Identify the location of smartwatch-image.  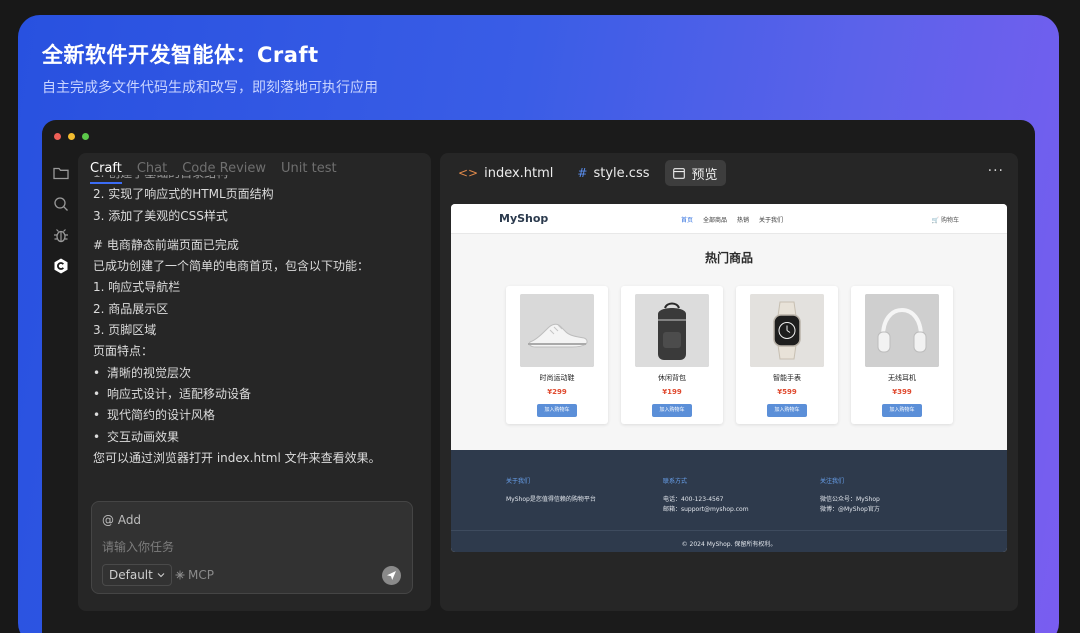
(787, 330).